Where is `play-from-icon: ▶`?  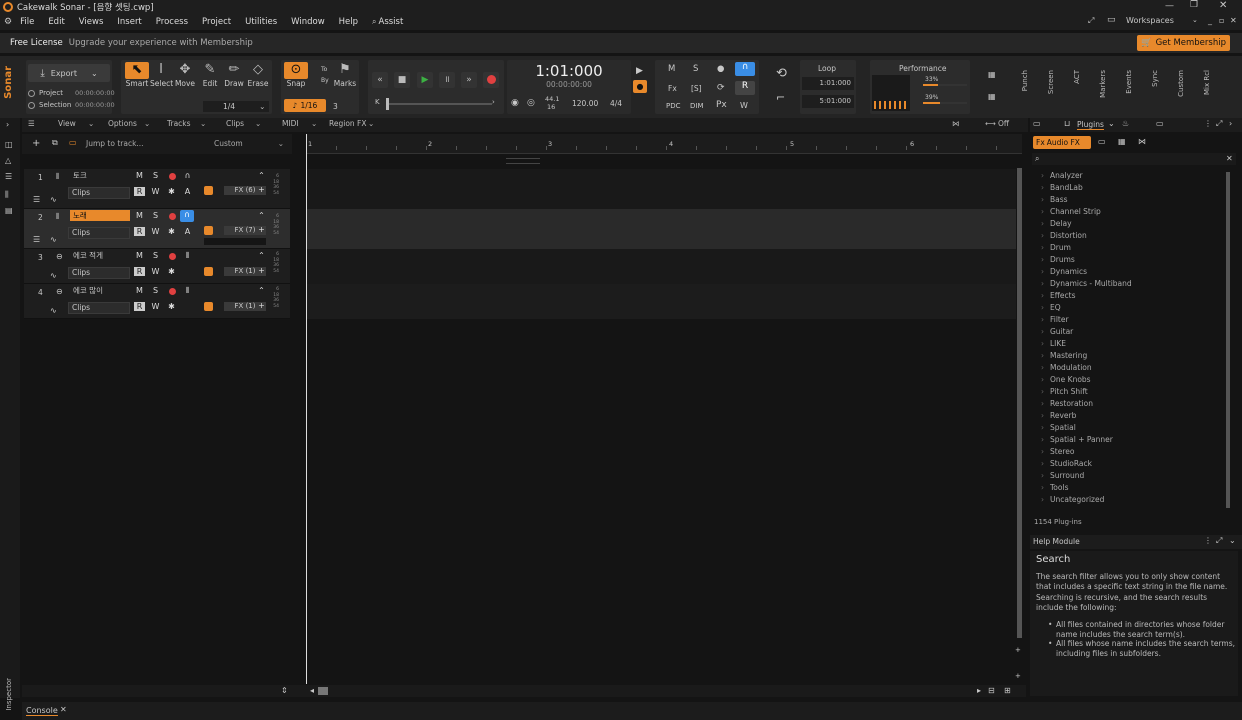 play-from-icon: ▶ is located at coordinates (639, 71).